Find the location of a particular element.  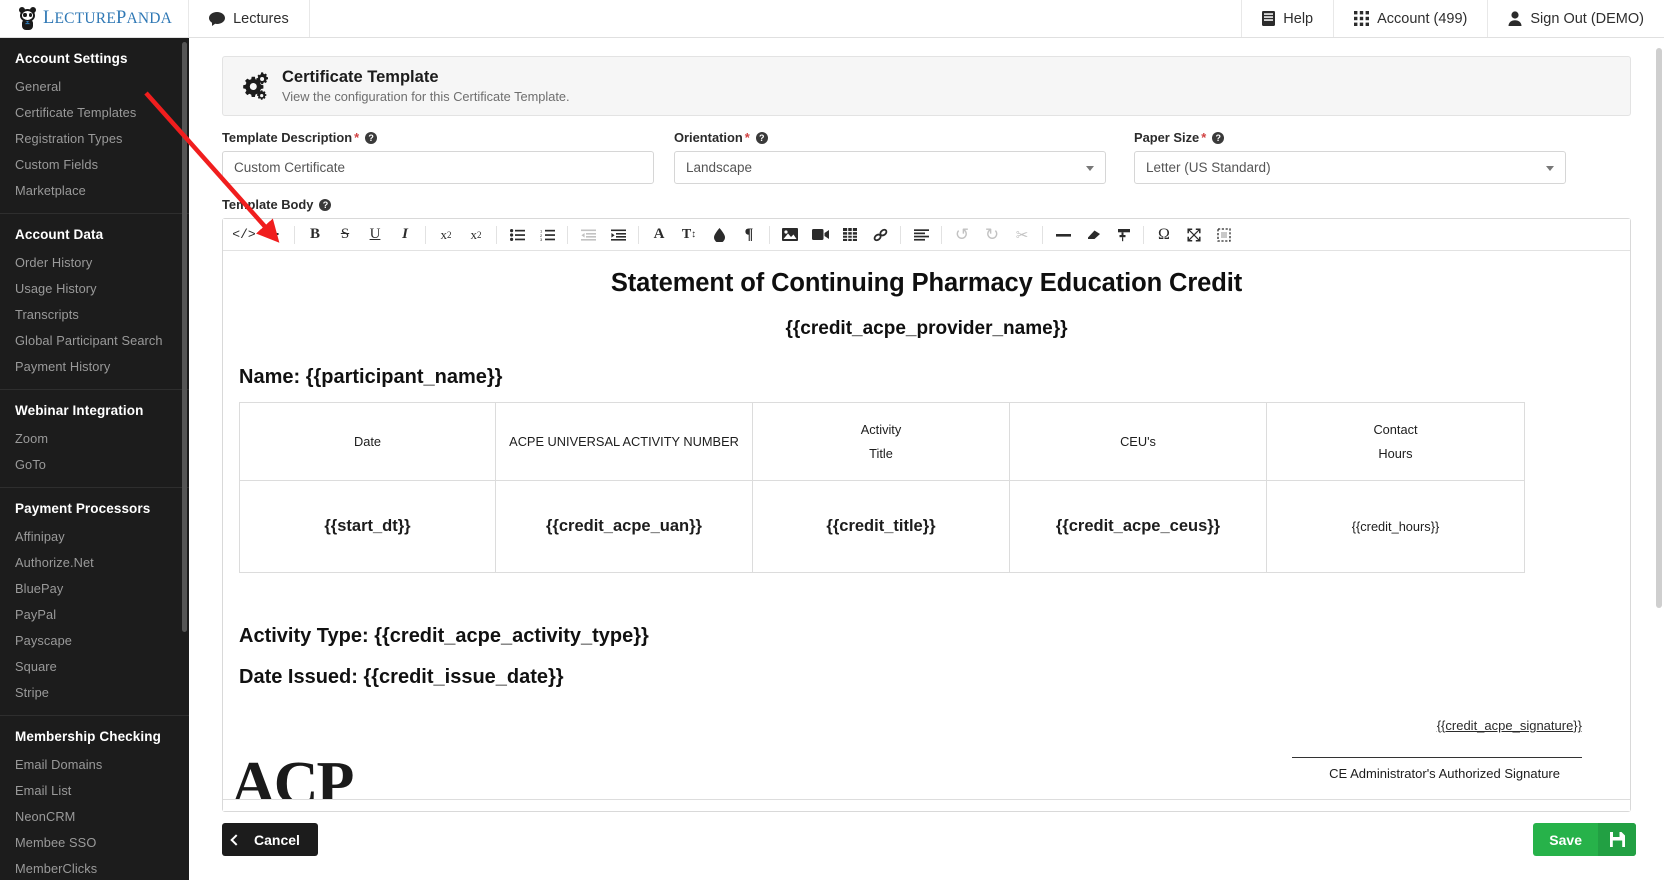

sidebar-item-affinipay: Affinipay is located at coordinates (94, 536).